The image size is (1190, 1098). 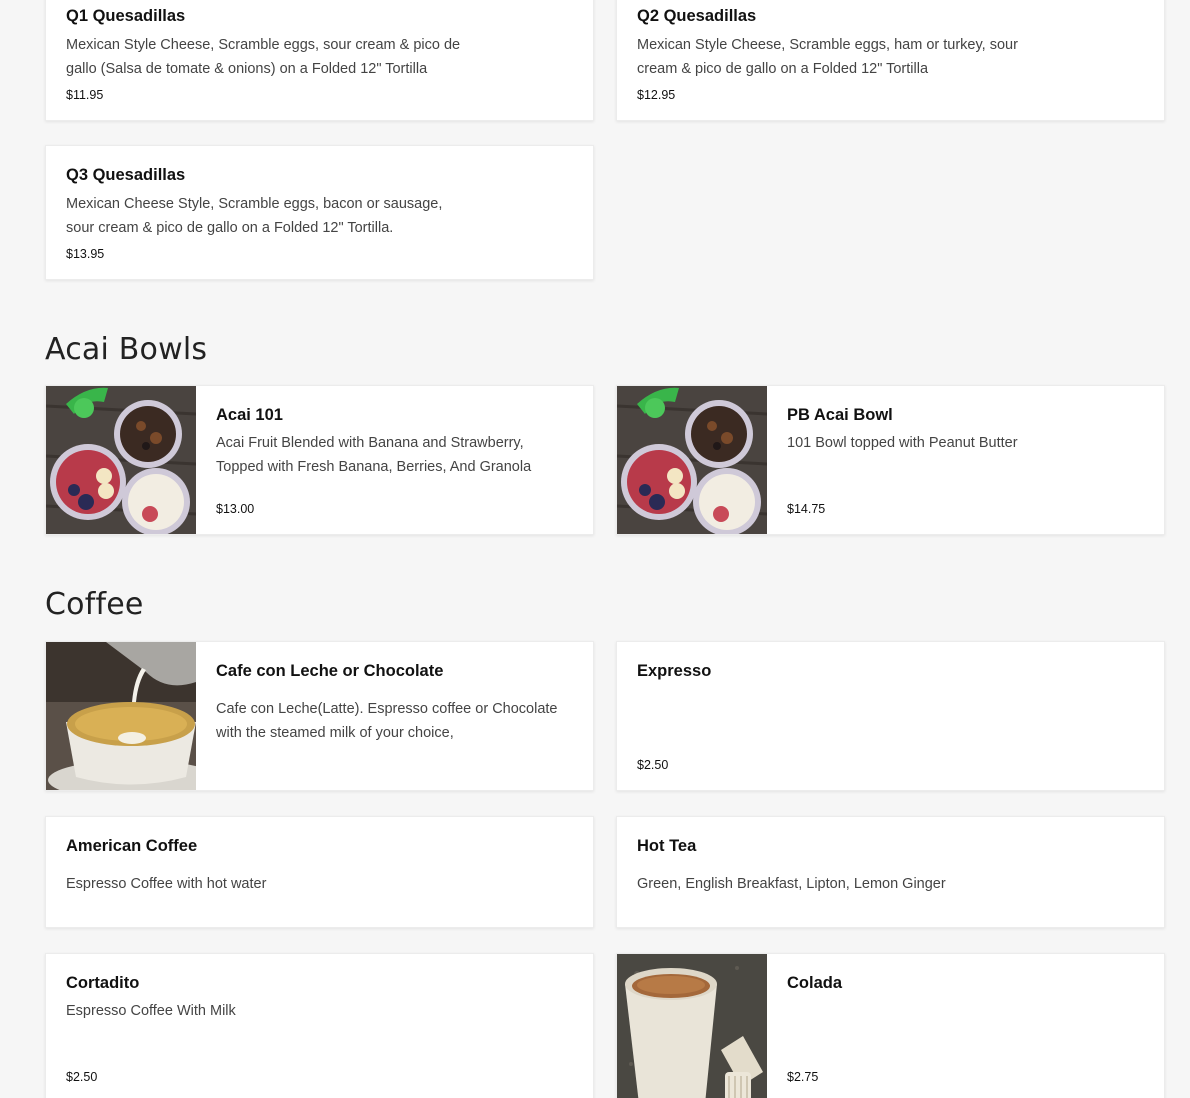 What do you see at coordinates (890, 716) in the screenshot?
I see `menu-item-card: Expresso $2.50` at bounding box center [890, 716].